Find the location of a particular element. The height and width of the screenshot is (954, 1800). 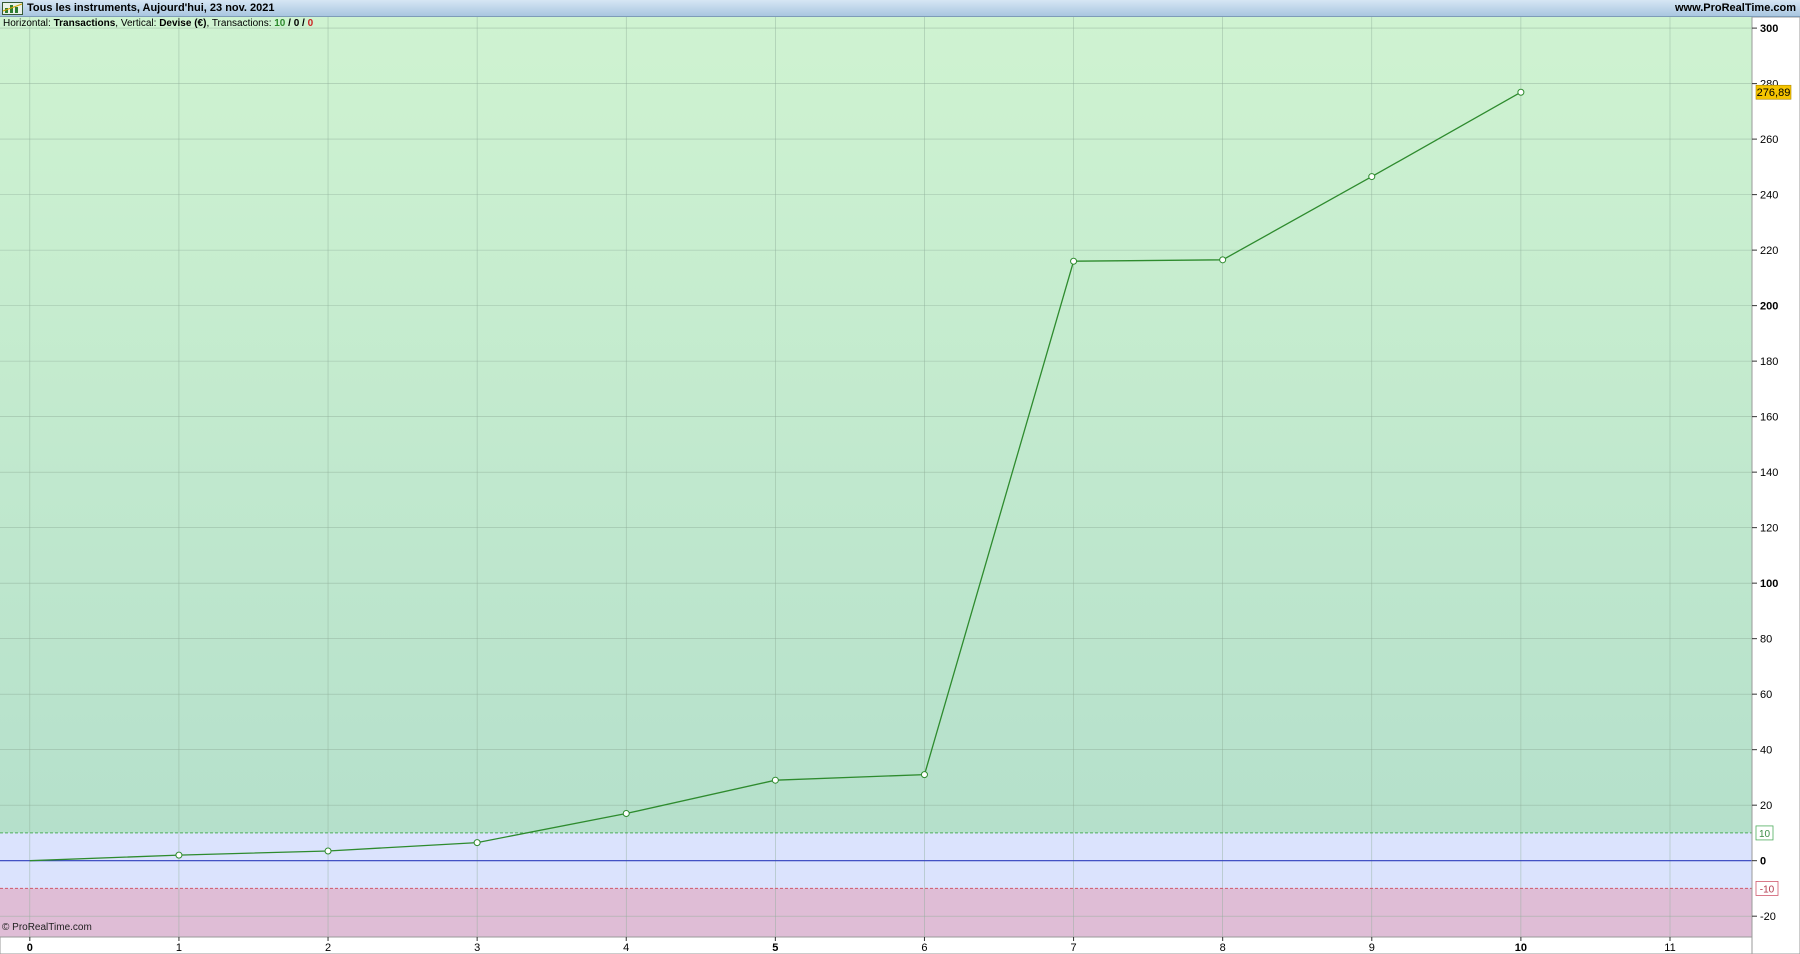

x-tick-label: 10 is located at coordinates (1521, 948).